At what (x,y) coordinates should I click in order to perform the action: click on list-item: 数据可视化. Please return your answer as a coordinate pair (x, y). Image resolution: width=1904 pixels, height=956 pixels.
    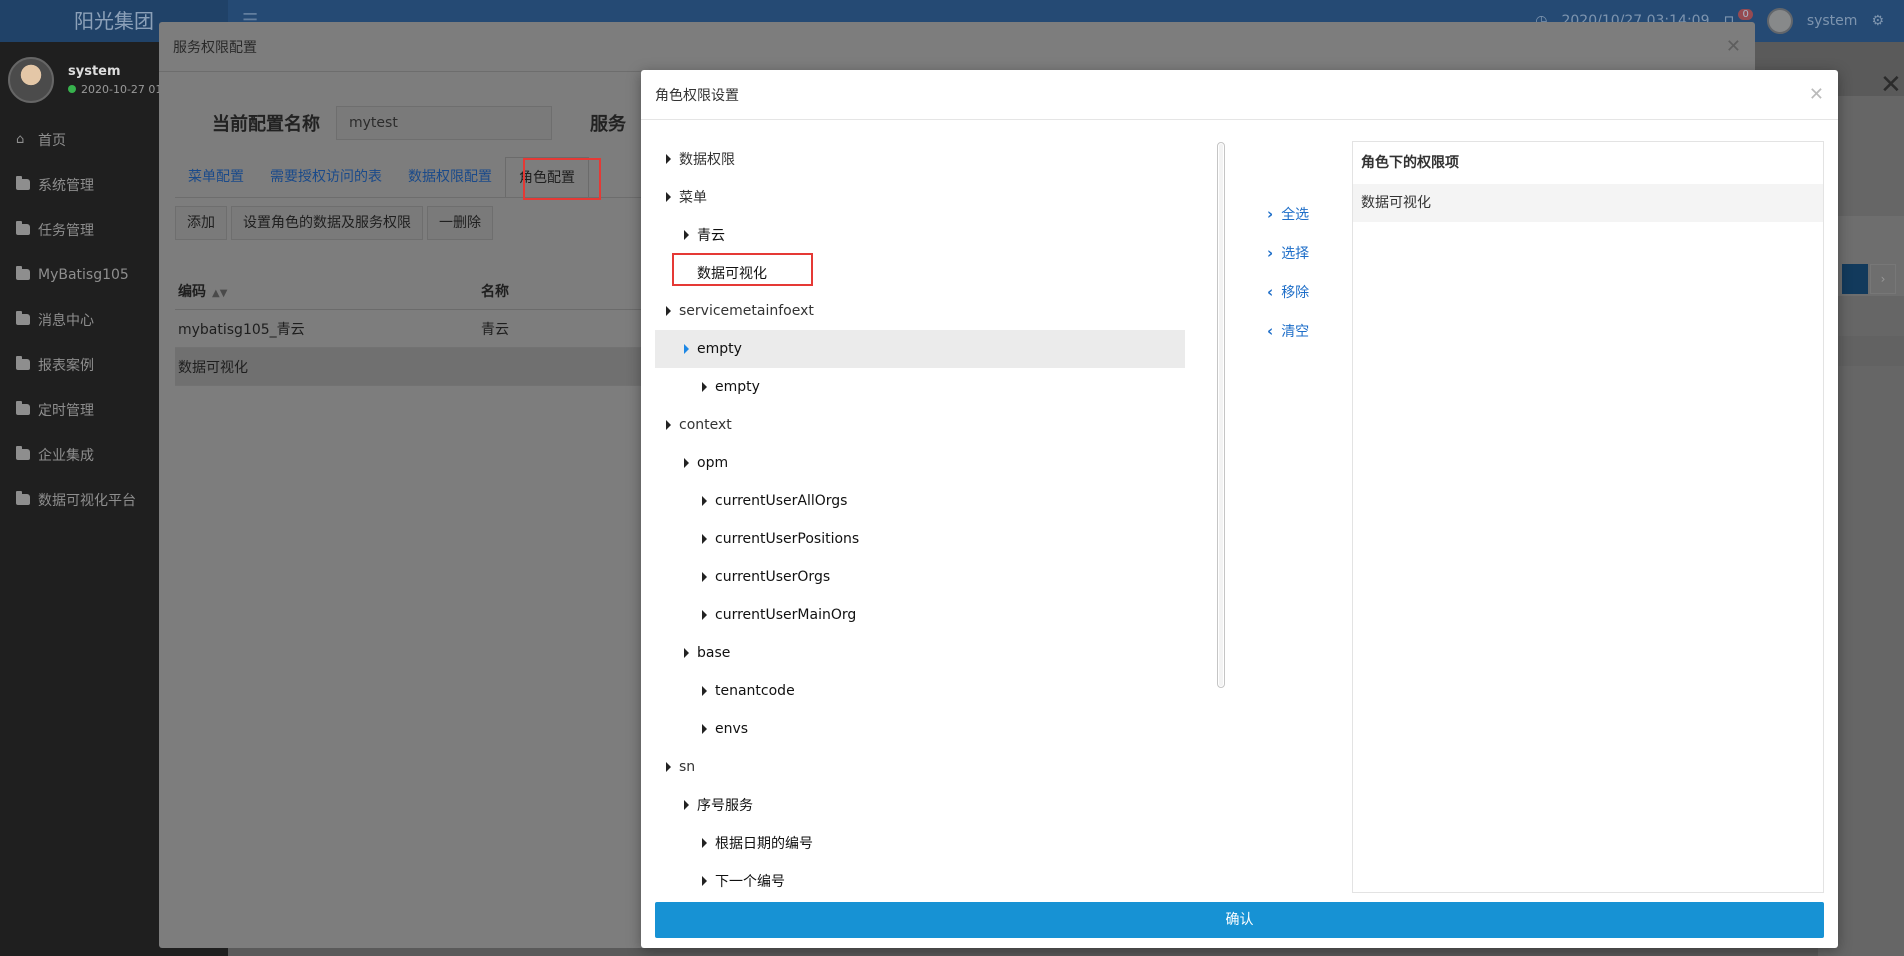
    Looking at the image, I should click on (1588, 203).